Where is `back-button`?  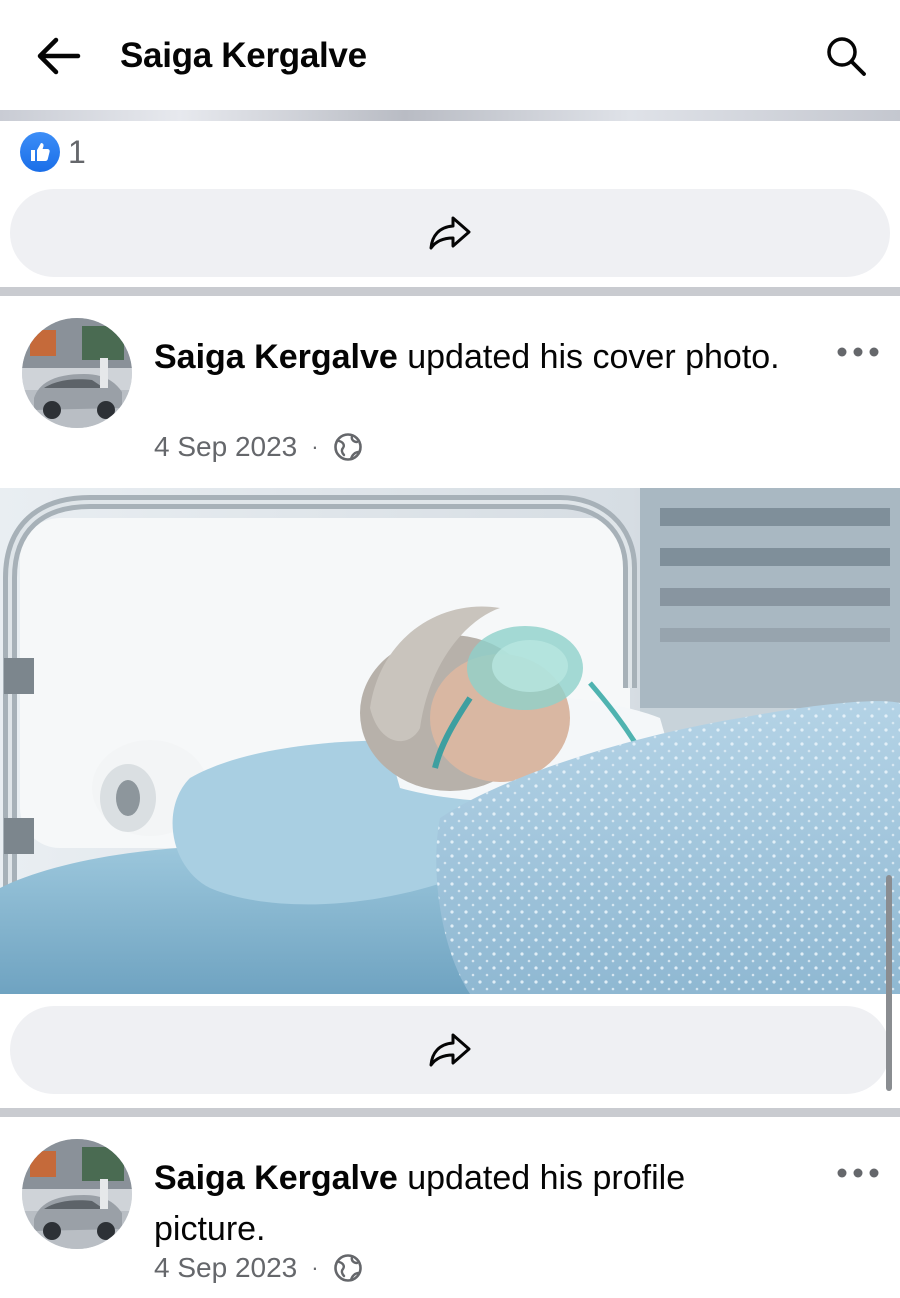
back-button is located at coordinates (58, 56).